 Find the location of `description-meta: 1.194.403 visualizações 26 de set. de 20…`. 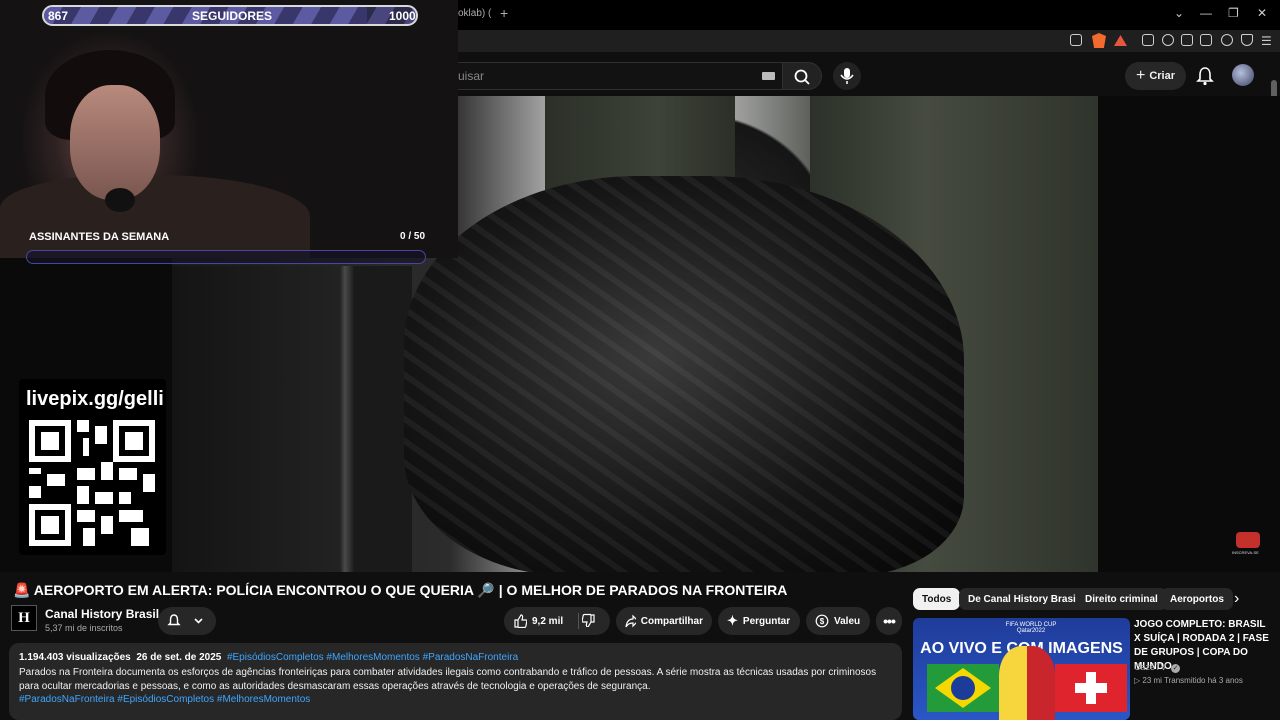

description-meta: 1.194.403 visualizações 26 de set. de 20… is located at coordinates (268, 657).